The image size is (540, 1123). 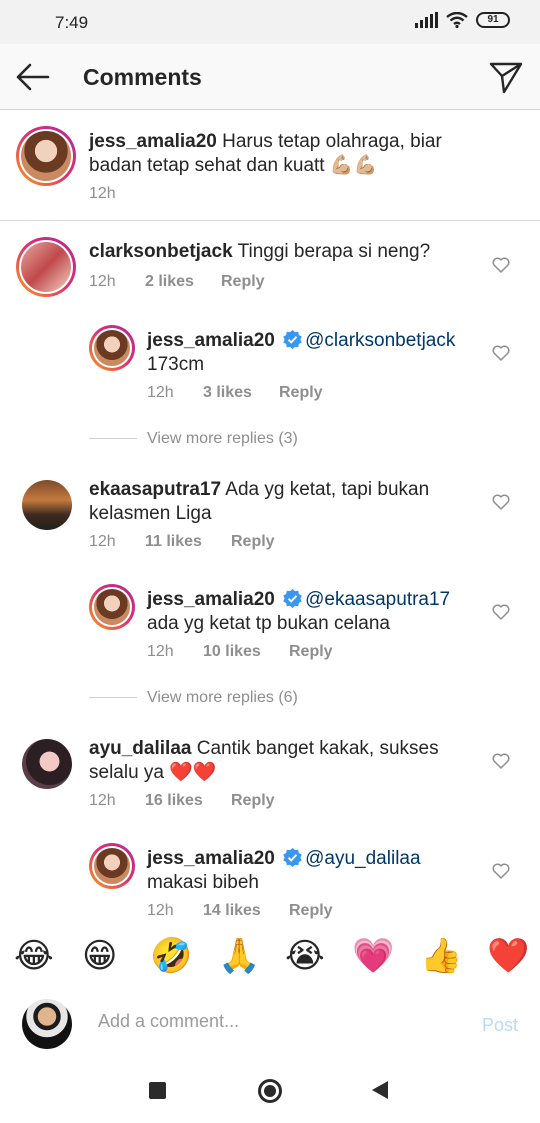 I want to click on caption-divider, so click(x=270, y=220).